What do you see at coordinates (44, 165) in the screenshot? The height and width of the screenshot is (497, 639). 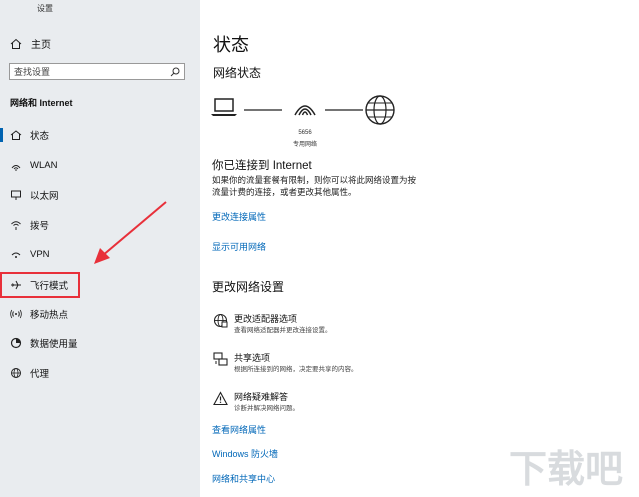 I see `sidebar-item-label: WLAN` at bounding box center [44, 165].